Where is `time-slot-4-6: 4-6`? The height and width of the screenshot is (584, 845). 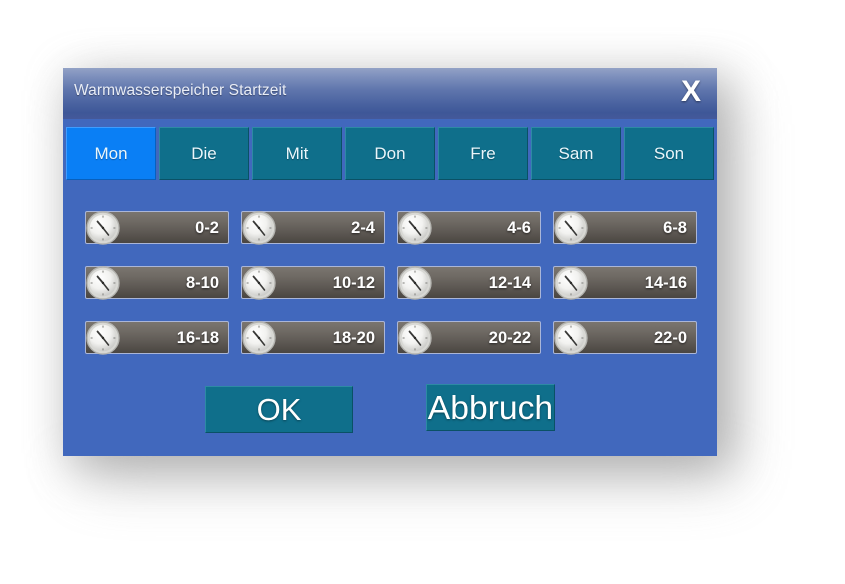 time-slot-4-6: 4-6 is located at coordinates (469, 228).